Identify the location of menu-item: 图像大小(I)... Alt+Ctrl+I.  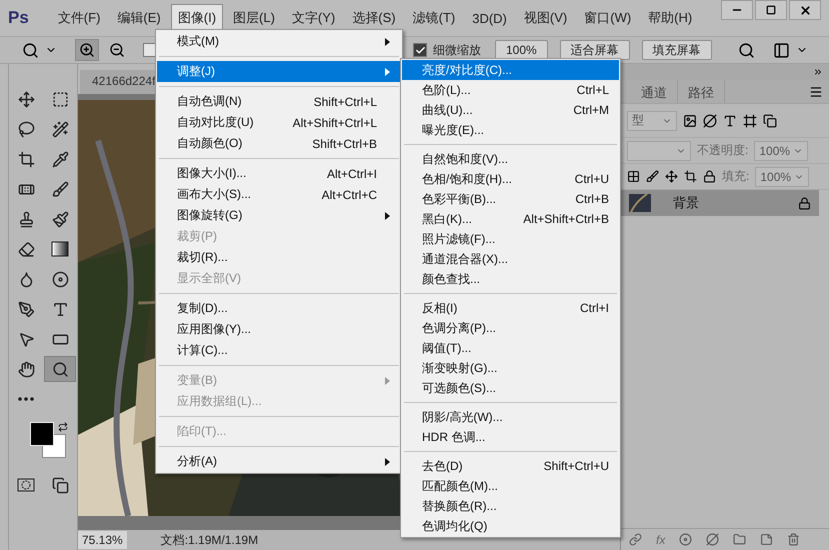
(279, 173).